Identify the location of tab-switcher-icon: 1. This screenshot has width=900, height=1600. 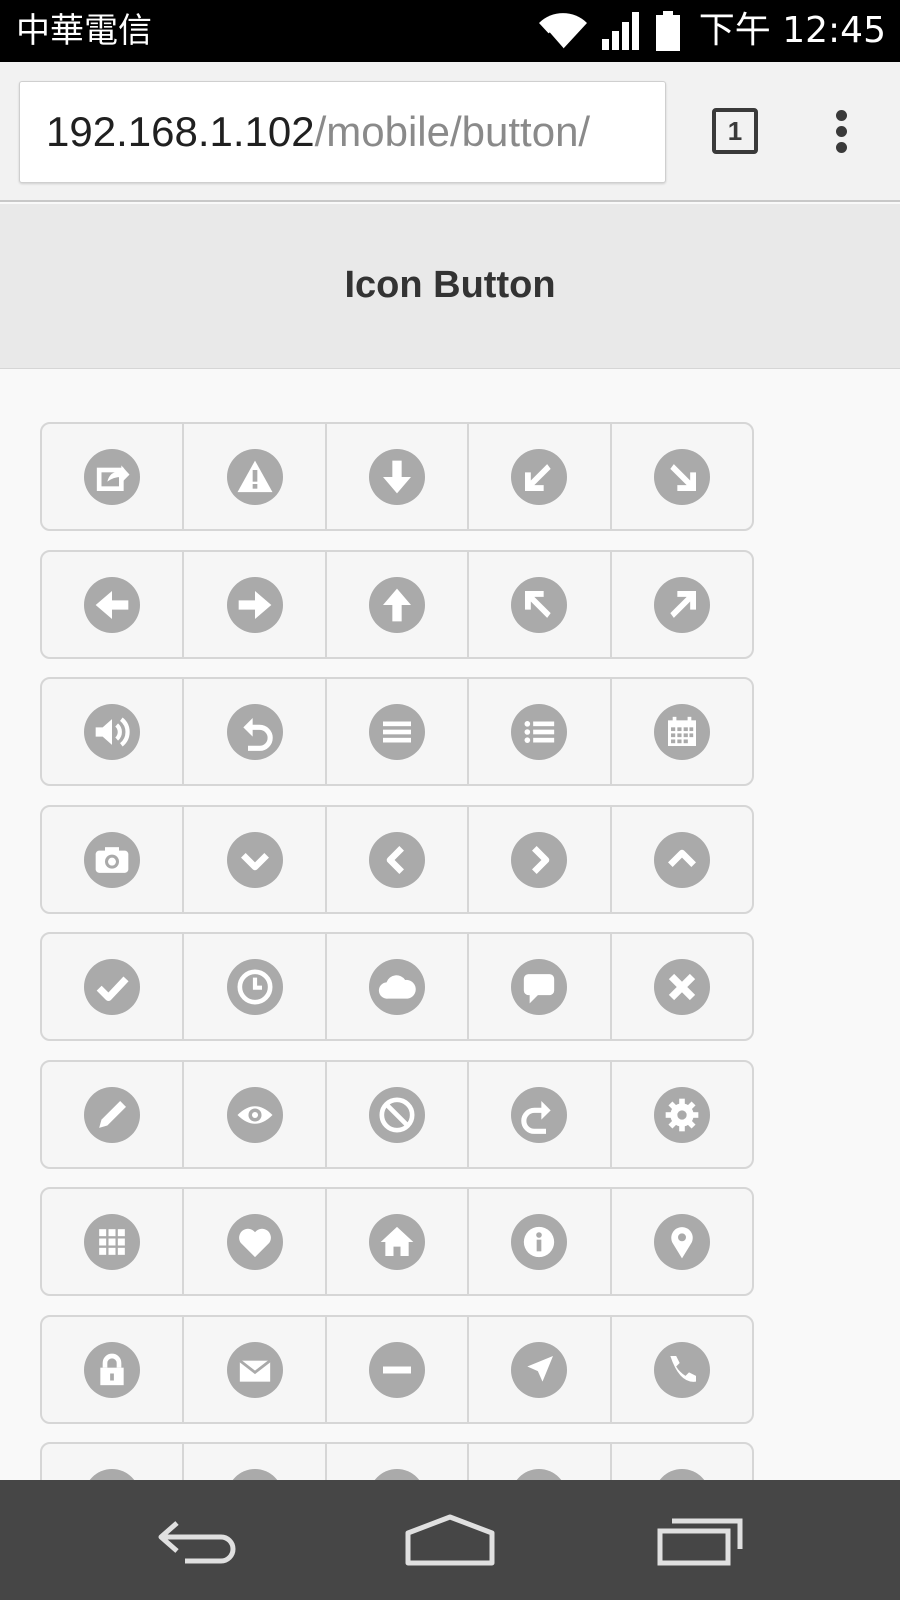
(735, 131).